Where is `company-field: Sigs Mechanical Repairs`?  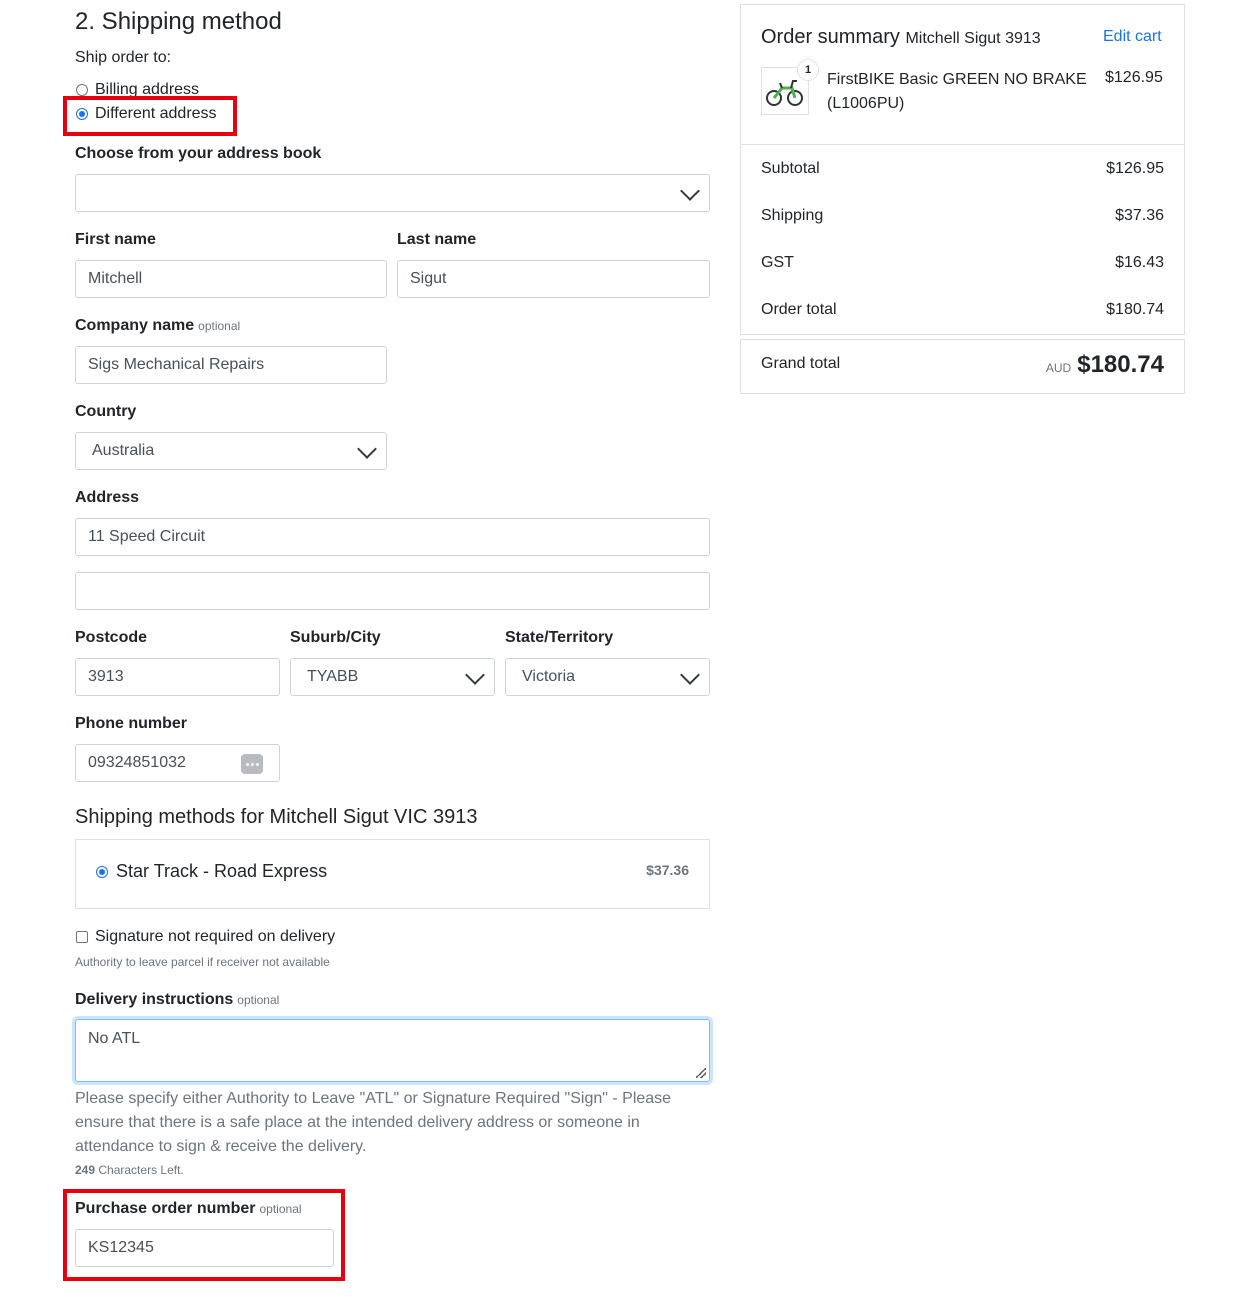 company-field: Sigs Mechanical Repairs is located at coordinates (231, 365).